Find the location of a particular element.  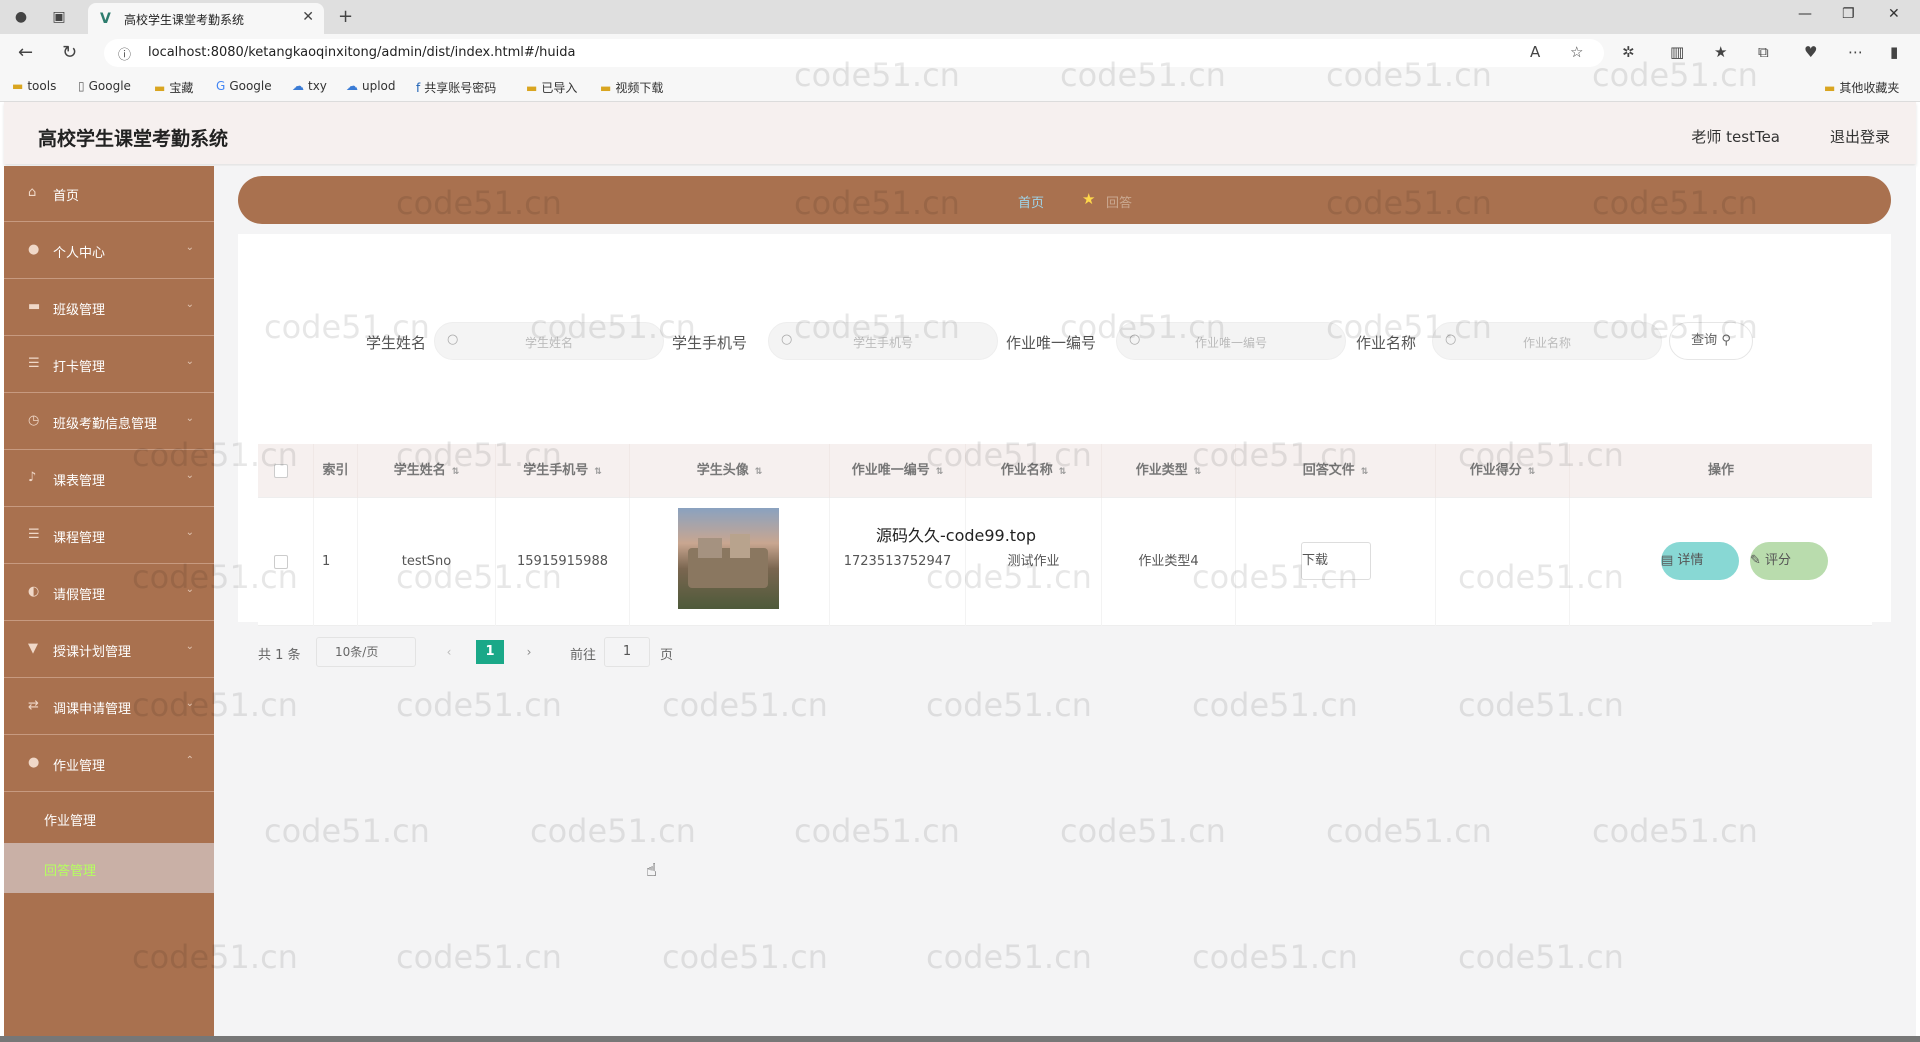

column-header: 作业唯一编号 ⇅ is located at coordinates (898, 471).